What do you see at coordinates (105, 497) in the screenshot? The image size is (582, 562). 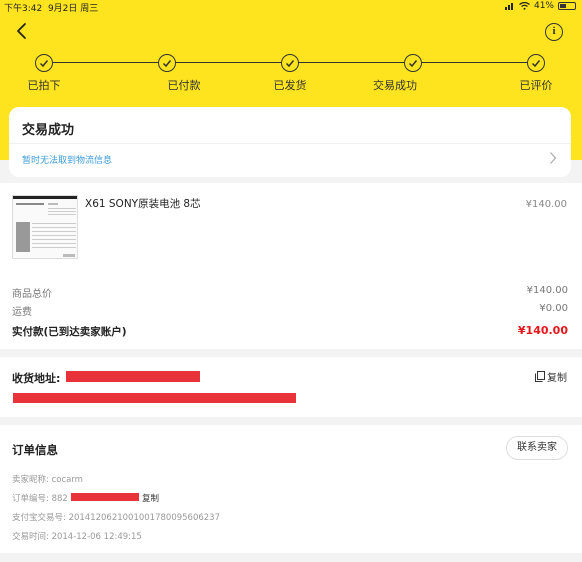 I see `redacted-order-number` at bounding box center [105, 497].